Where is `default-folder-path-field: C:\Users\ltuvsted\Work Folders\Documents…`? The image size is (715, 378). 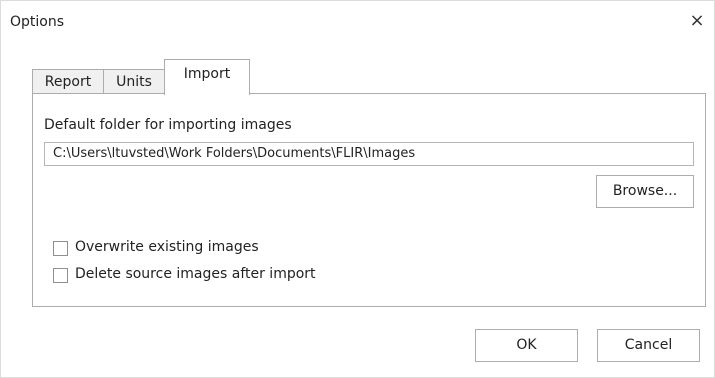 default-folder-path-field: C:\Users\ltuvsted\Work Folders\Documents… is located at coordinates (369, 154).